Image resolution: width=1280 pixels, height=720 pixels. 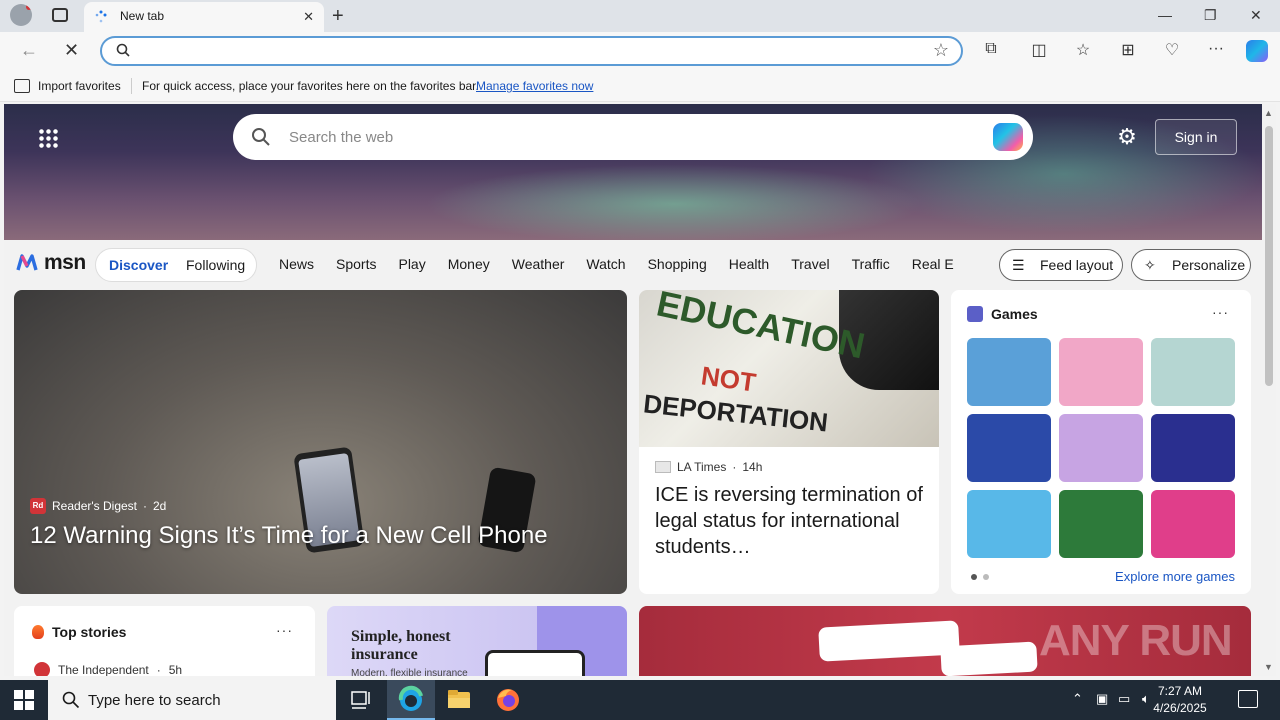 I want to click on web-search-box, so click(x=633, y=137).